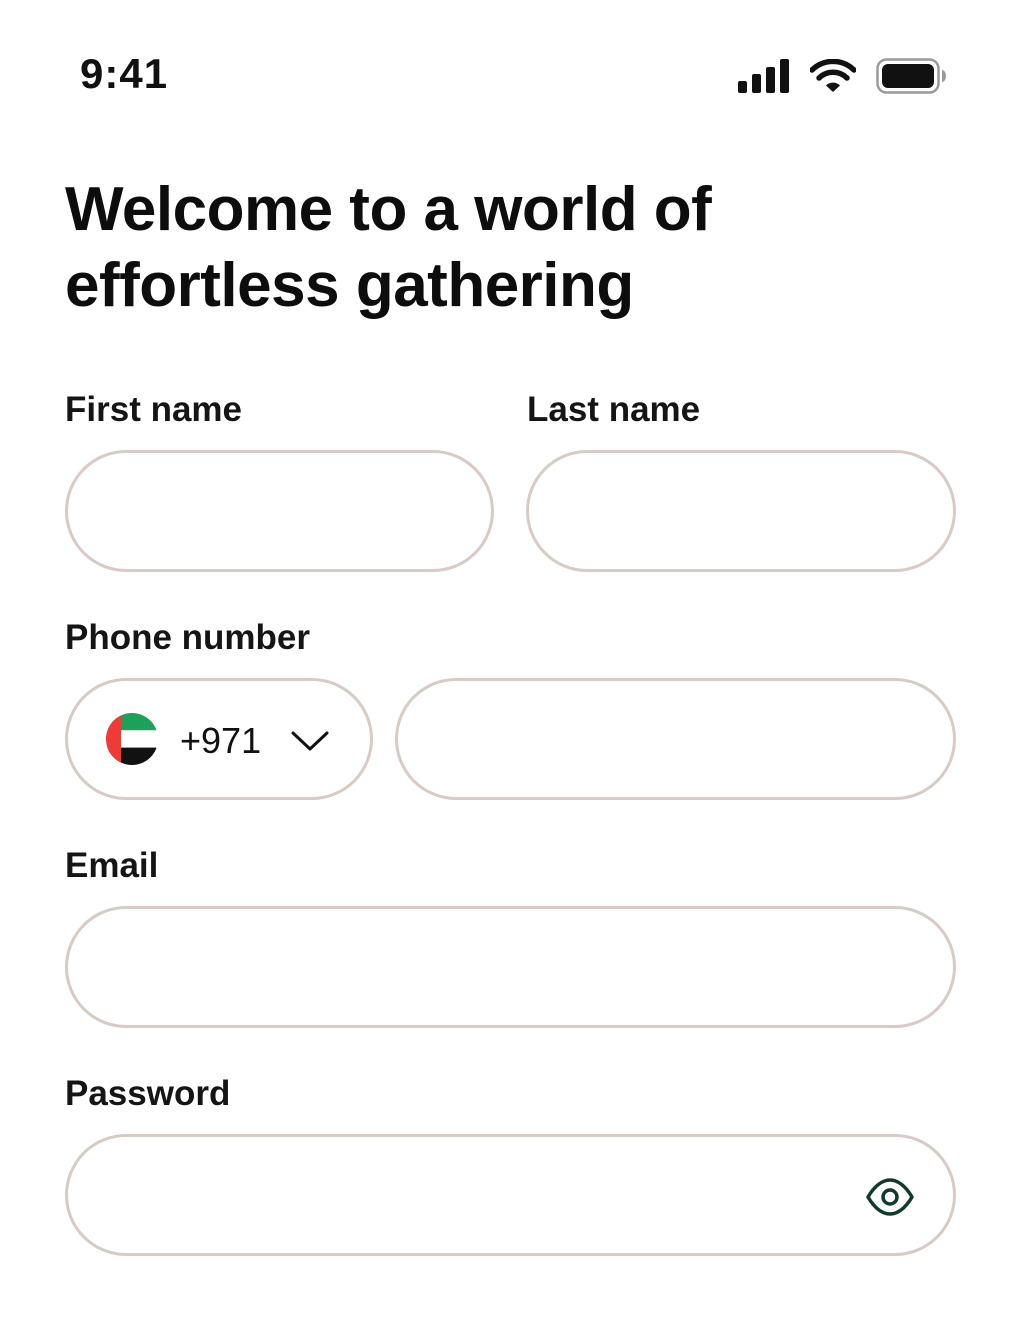  What do you see at coordinates (124, 73) in the screenshot?
I see `status-time: 9:41` at bounding box center [124, 73].